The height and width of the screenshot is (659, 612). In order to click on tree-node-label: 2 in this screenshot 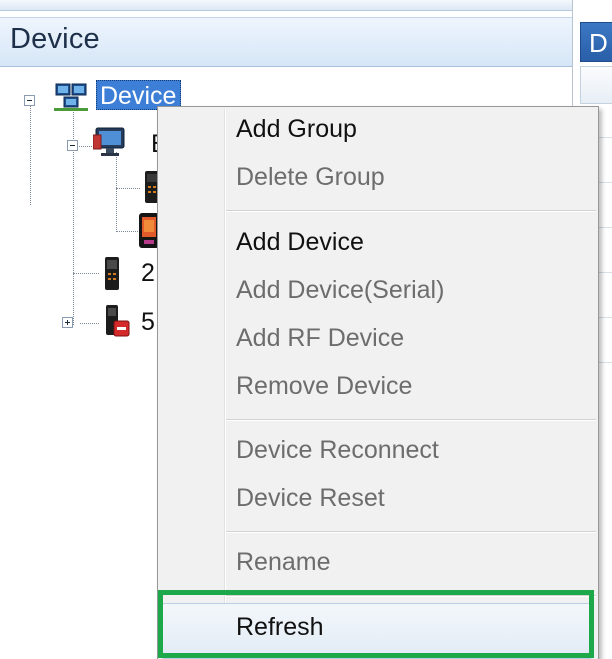, I will do `click(148, 273)`.